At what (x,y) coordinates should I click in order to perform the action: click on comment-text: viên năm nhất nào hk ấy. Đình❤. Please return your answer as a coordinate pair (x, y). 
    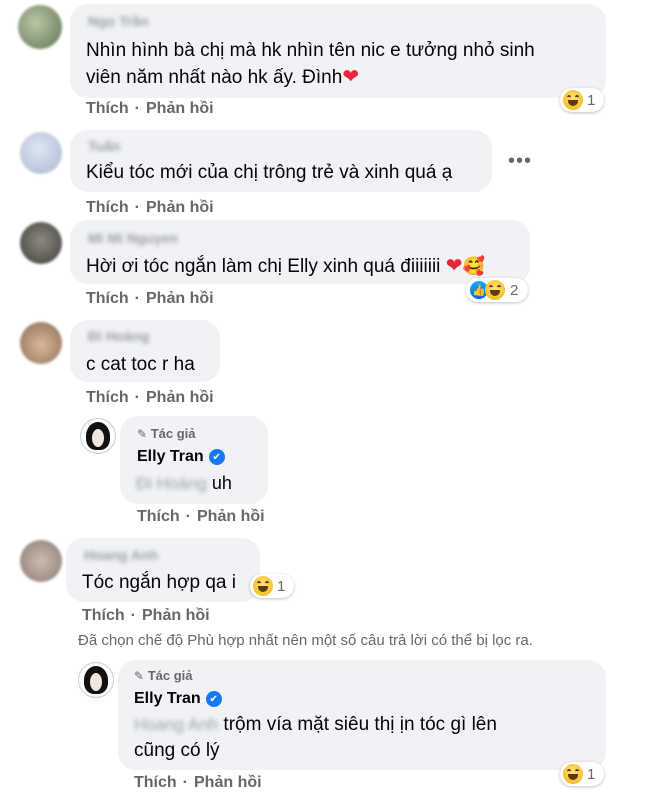
    Looking at the image, I should click on (223, 77).